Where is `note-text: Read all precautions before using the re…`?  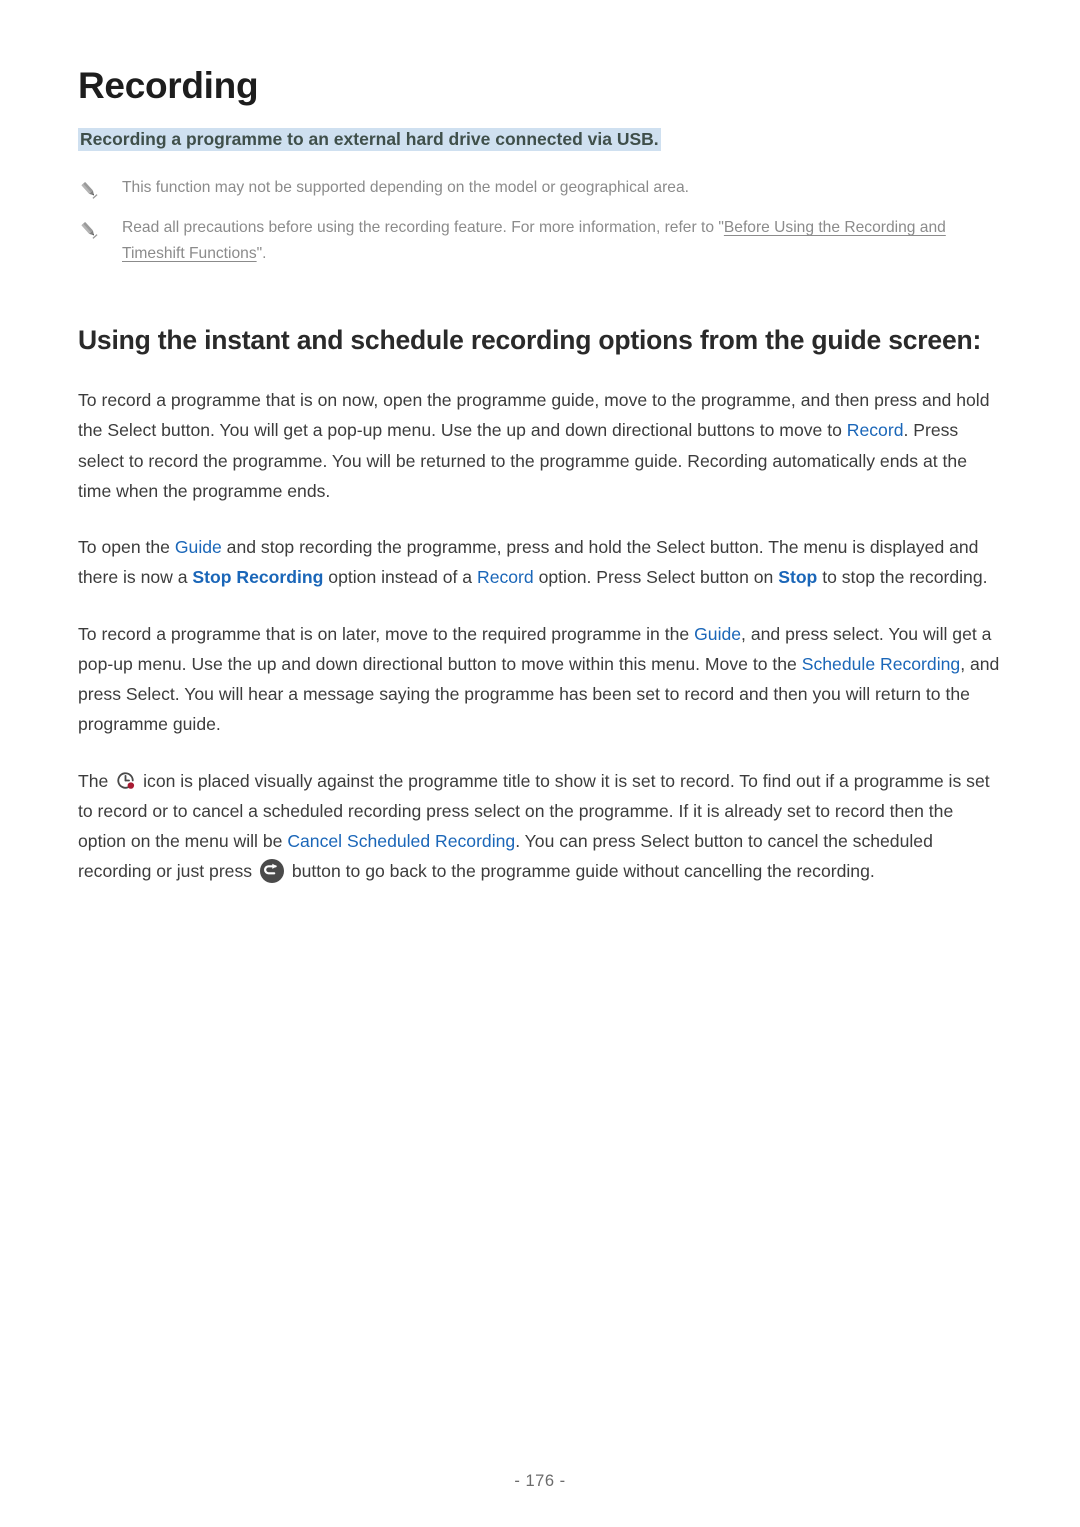 note-text: Read all precautions before using the re… is located at coordinates (562, 241).